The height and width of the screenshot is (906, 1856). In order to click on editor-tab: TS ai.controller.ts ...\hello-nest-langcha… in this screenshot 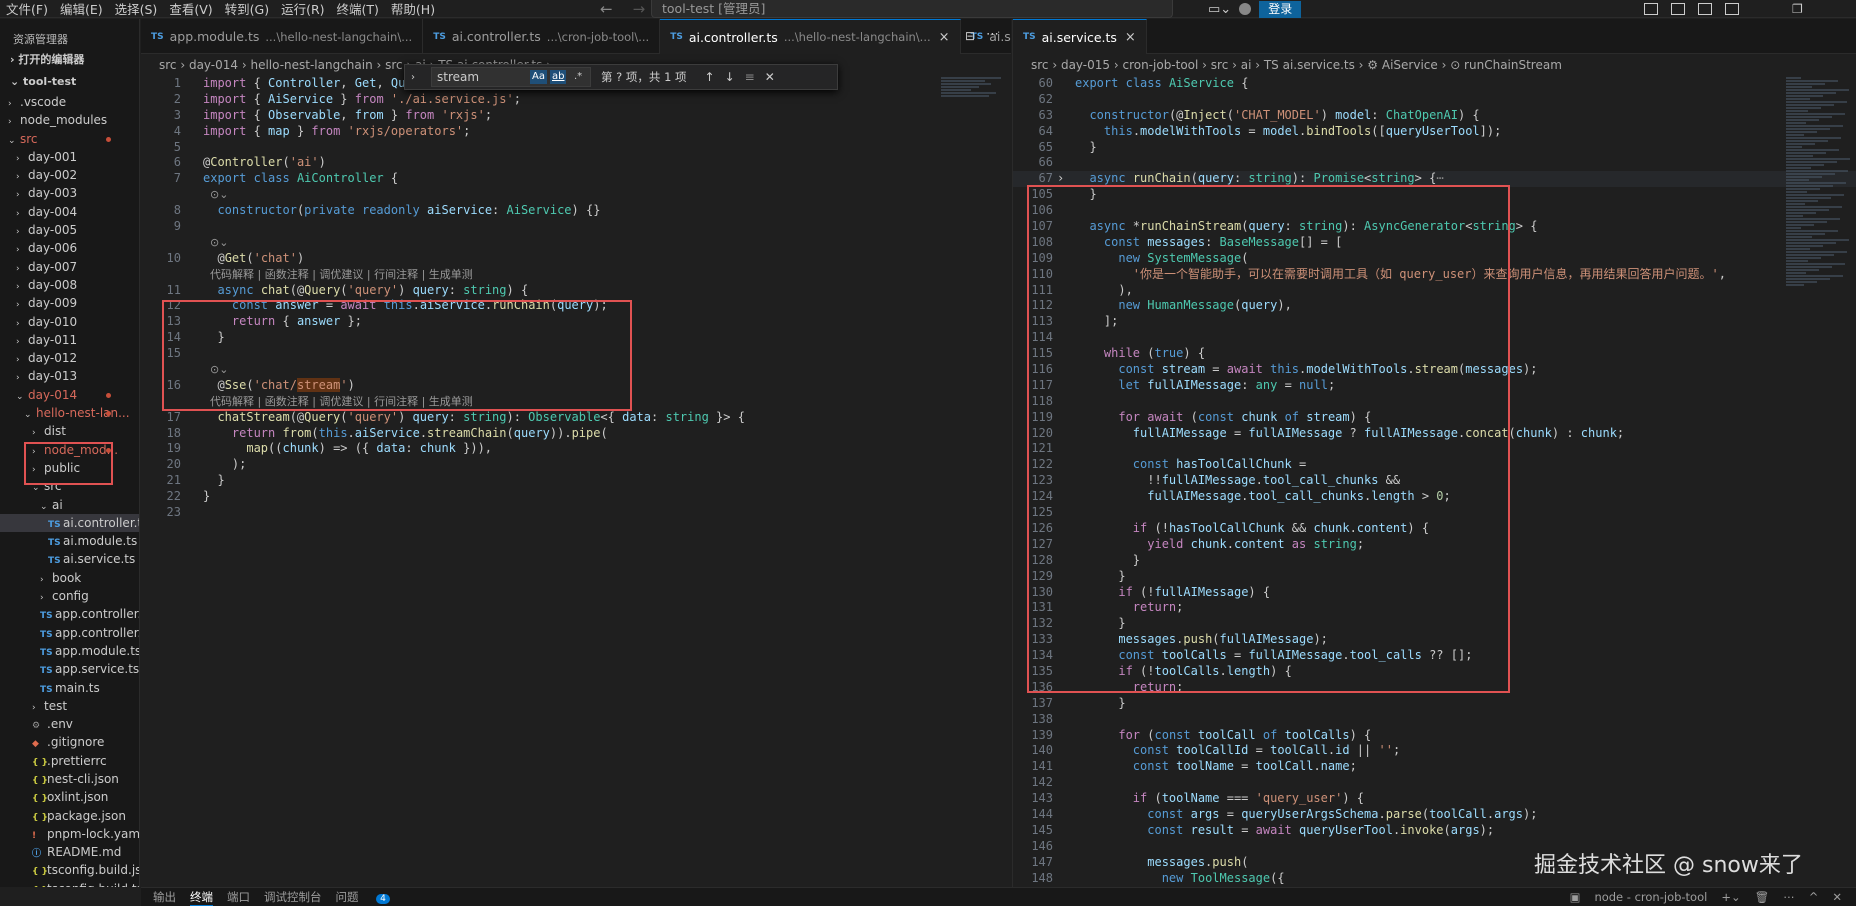, I will do `click(810, 36)`.